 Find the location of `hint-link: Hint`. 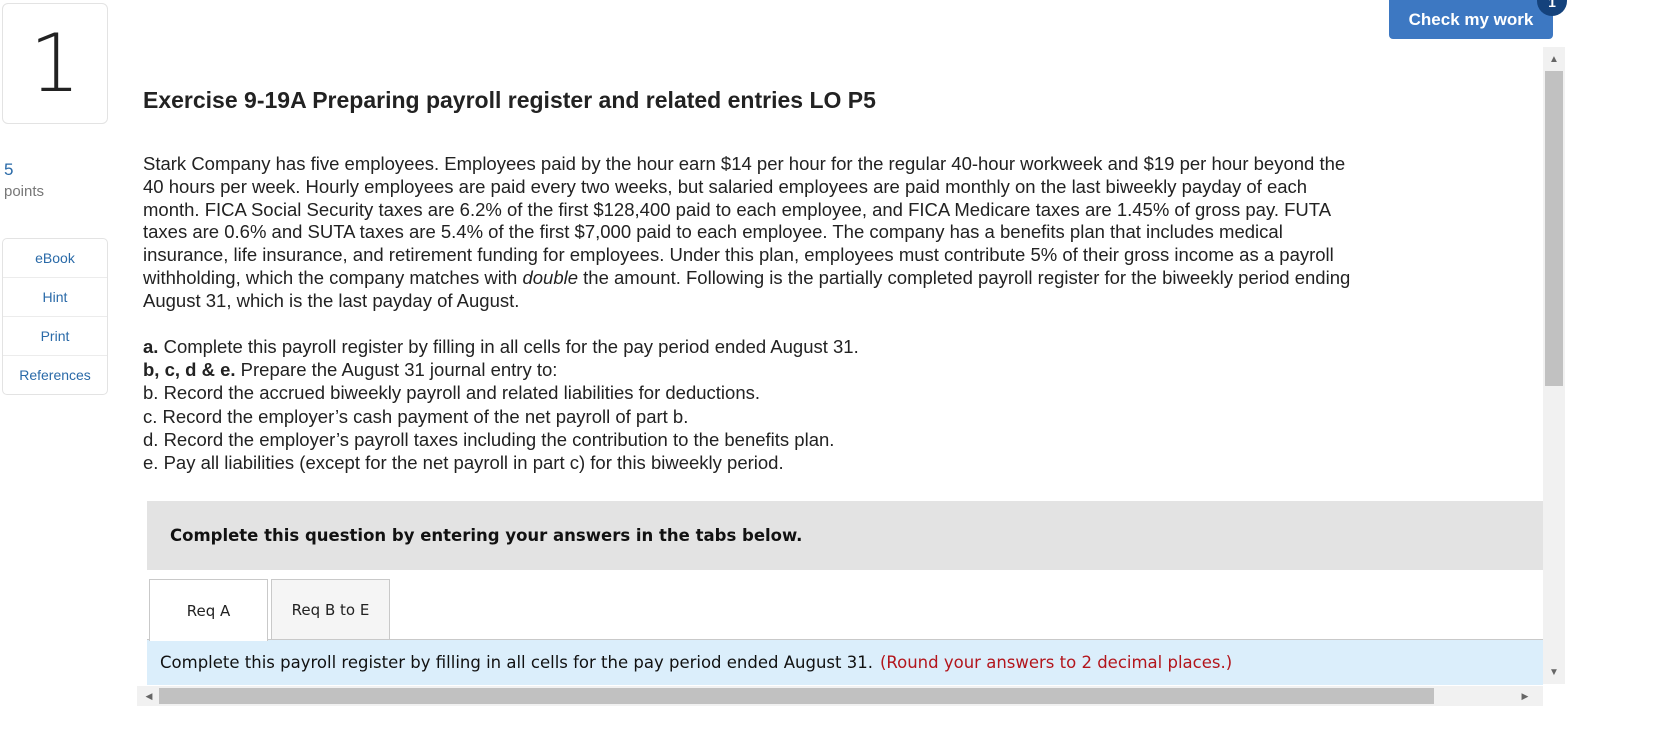

hint-link: Hint is located at coordinates (55, 297).